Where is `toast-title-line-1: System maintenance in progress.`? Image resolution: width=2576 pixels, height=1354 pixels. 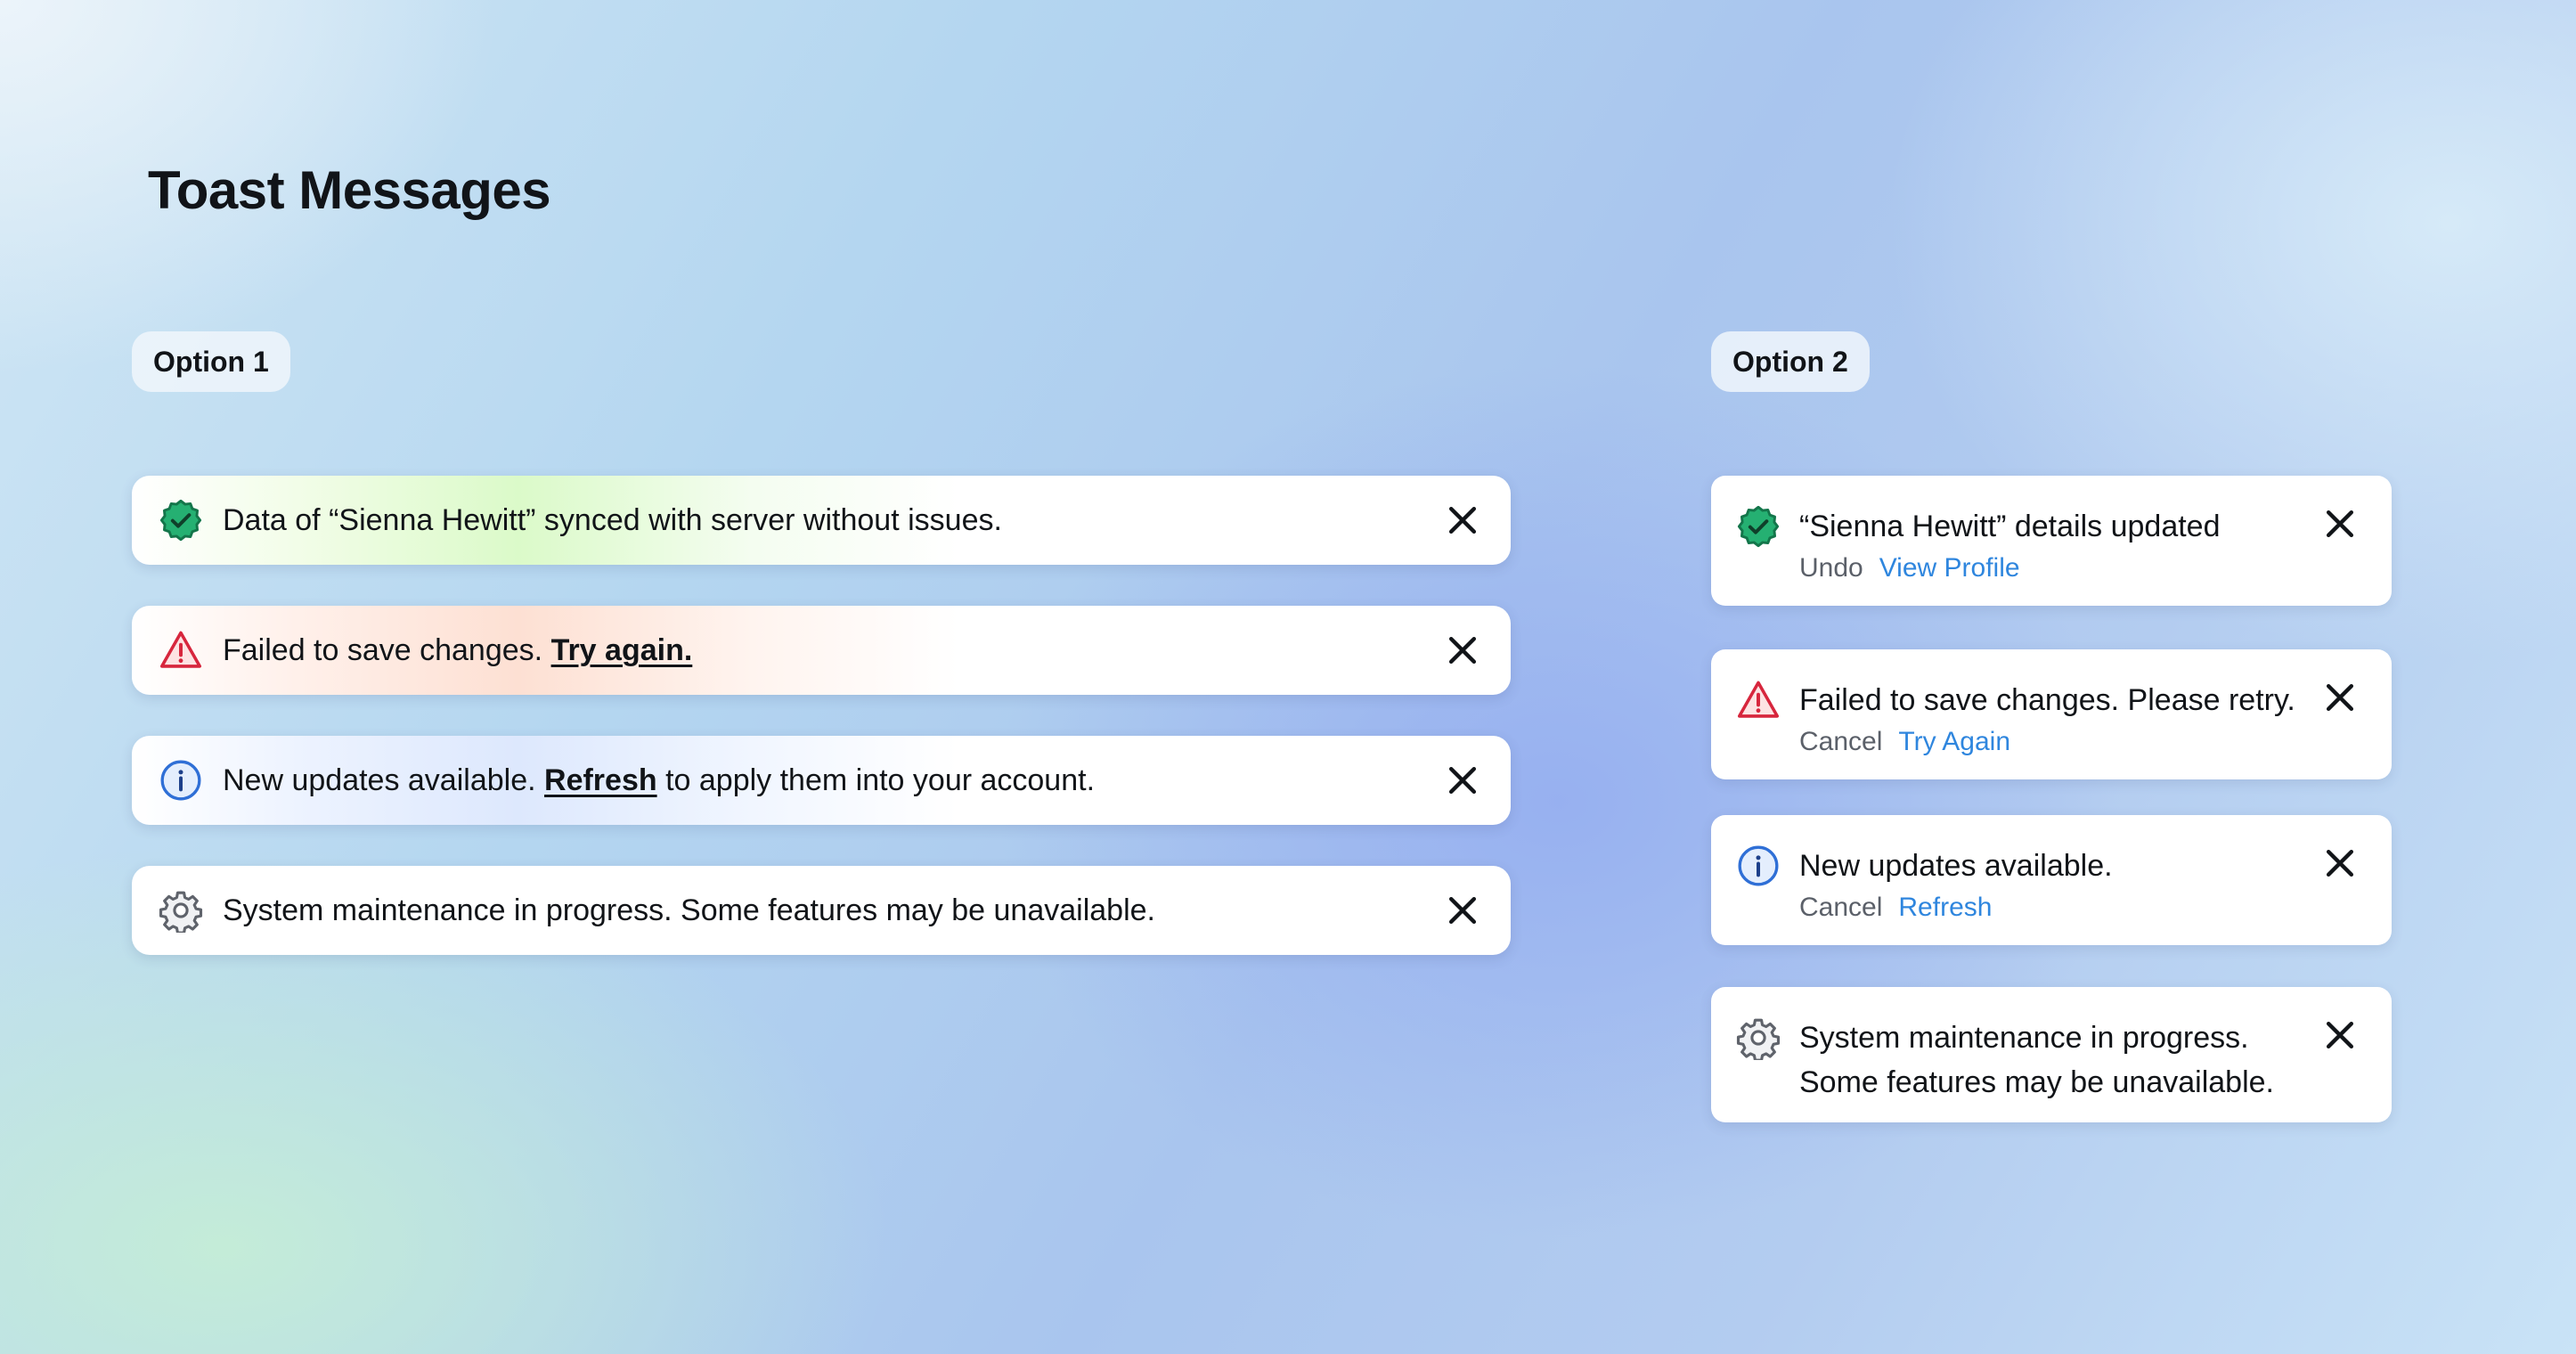 toast-title-line-1: System maintenance in progress. is located at coordinates (2024, 1038).